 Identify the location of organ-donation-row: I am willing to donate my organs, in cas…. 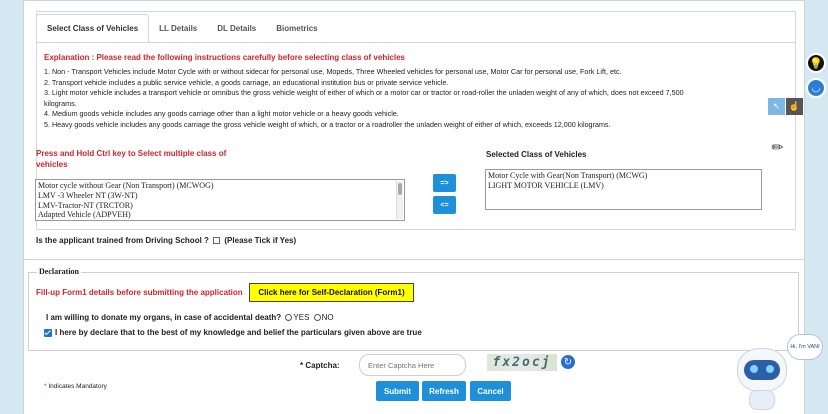
(190, 317).